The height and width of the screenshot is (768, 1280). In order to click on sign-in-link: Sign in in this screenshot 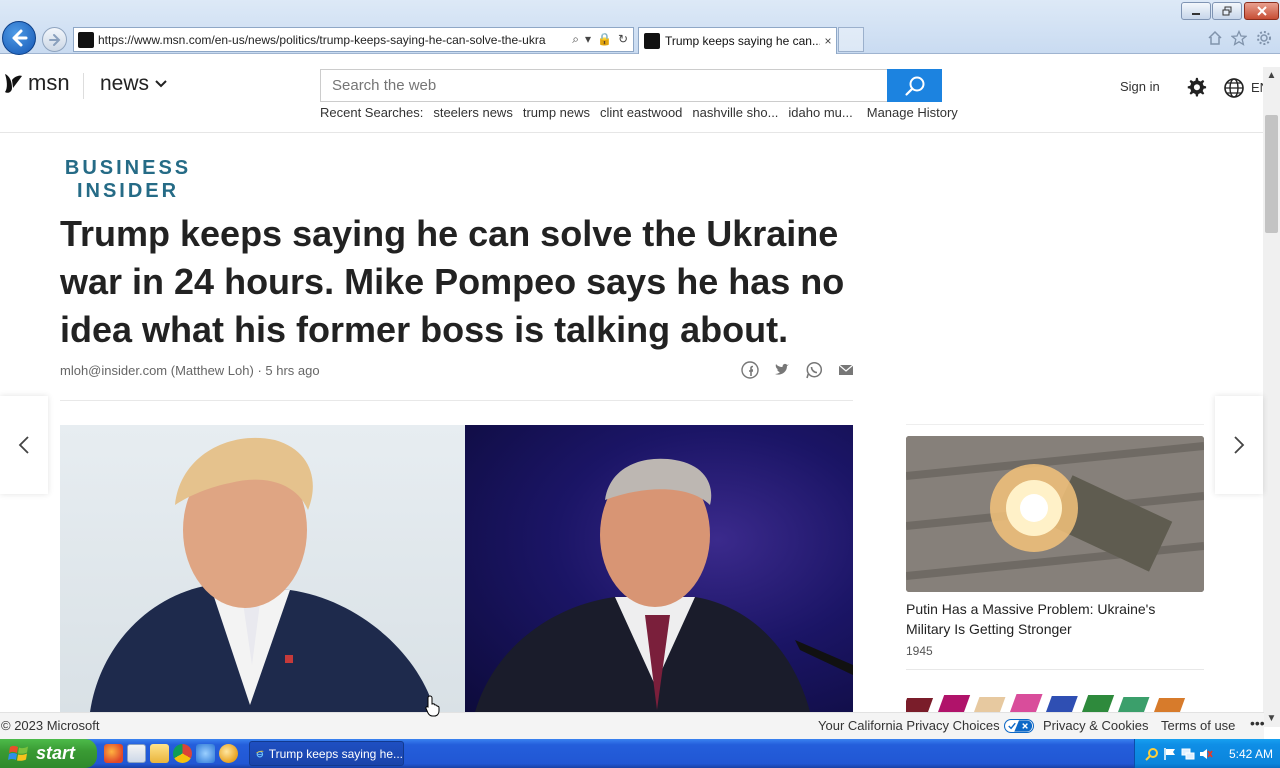, I will do `click(1140, 86)`.